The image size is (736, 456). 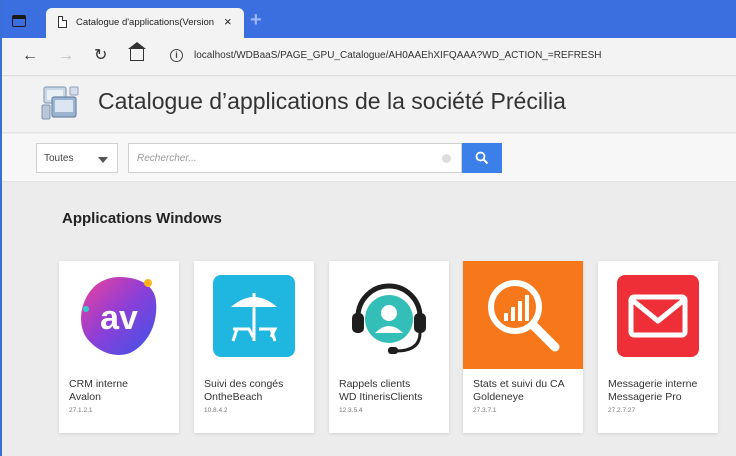 I want to click on svg-text: av, so click(x=119, y=318).